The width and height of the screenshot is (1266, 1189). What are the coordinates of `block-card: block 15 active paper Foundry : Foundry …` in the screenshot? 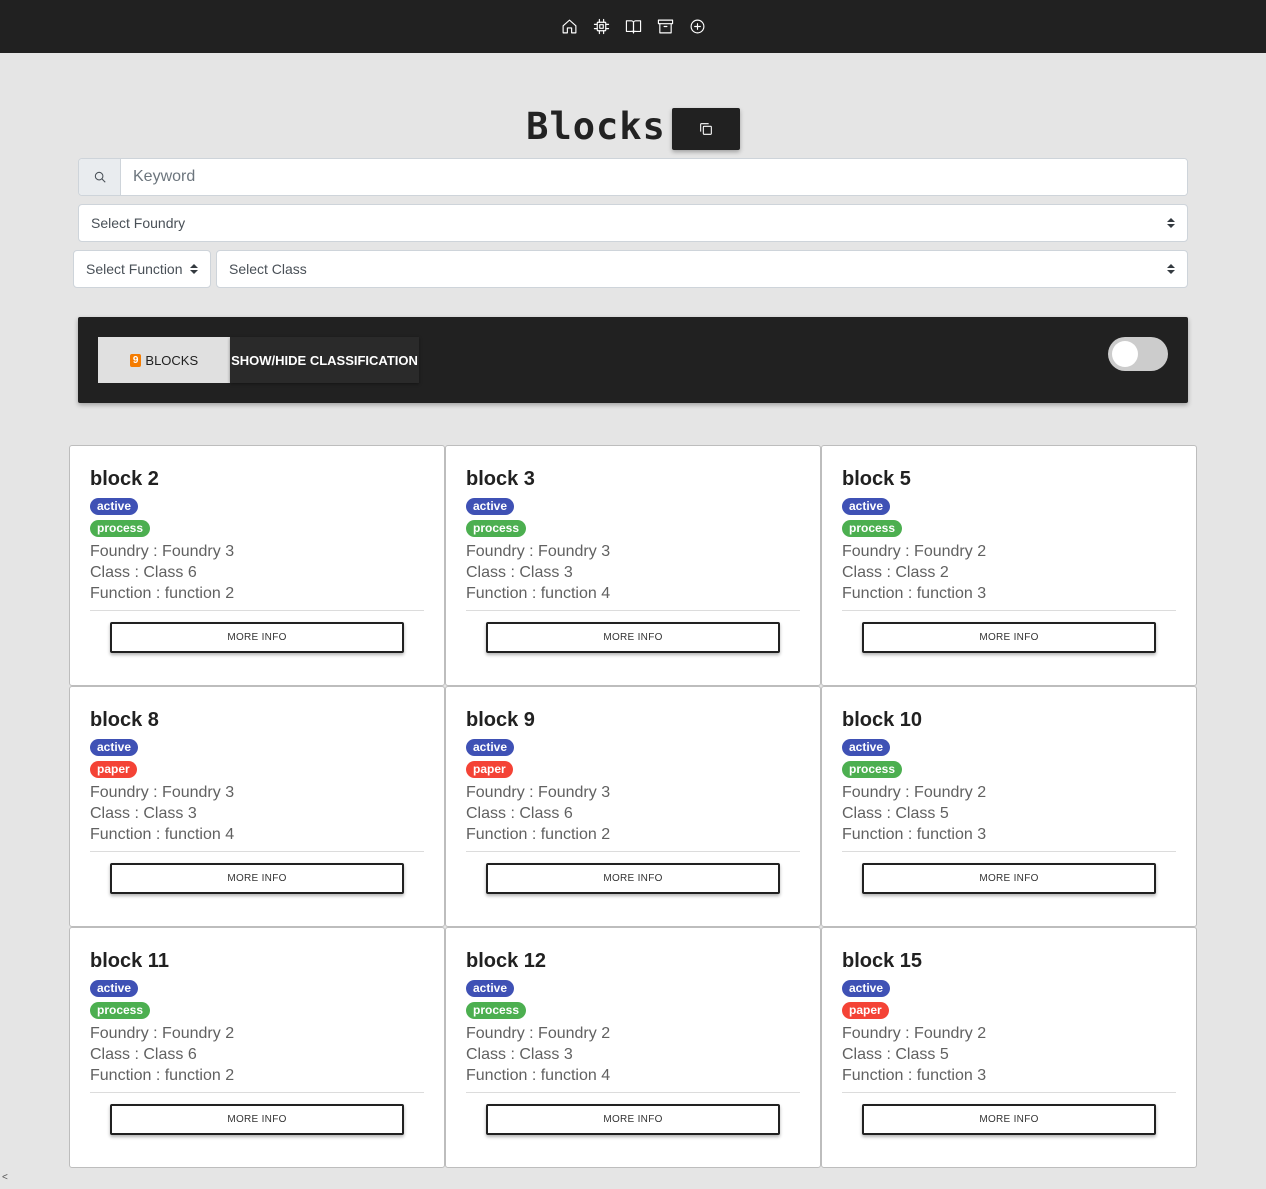 It's located at (1009, 1047).